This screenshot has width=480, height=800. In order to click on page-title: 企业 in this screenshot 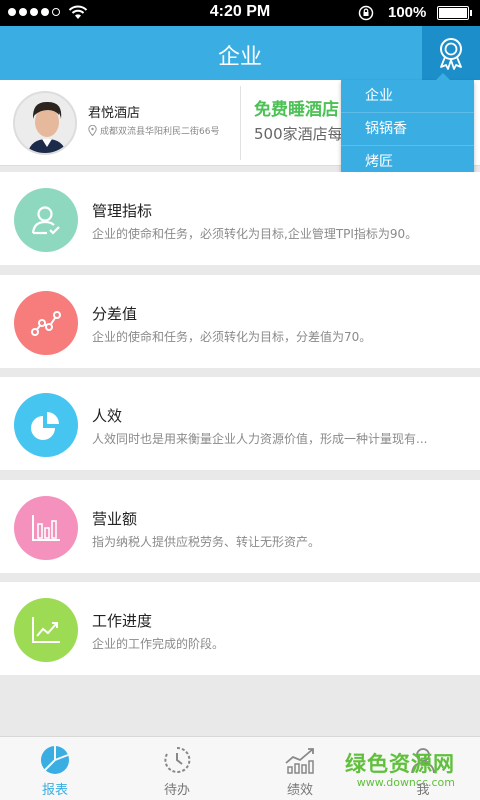, I will do `click(239, 57)`.